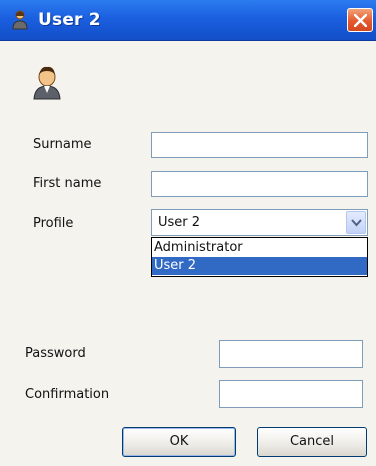 The image size is (376, 466). I want to click on first-name-field, so click(259, 184).